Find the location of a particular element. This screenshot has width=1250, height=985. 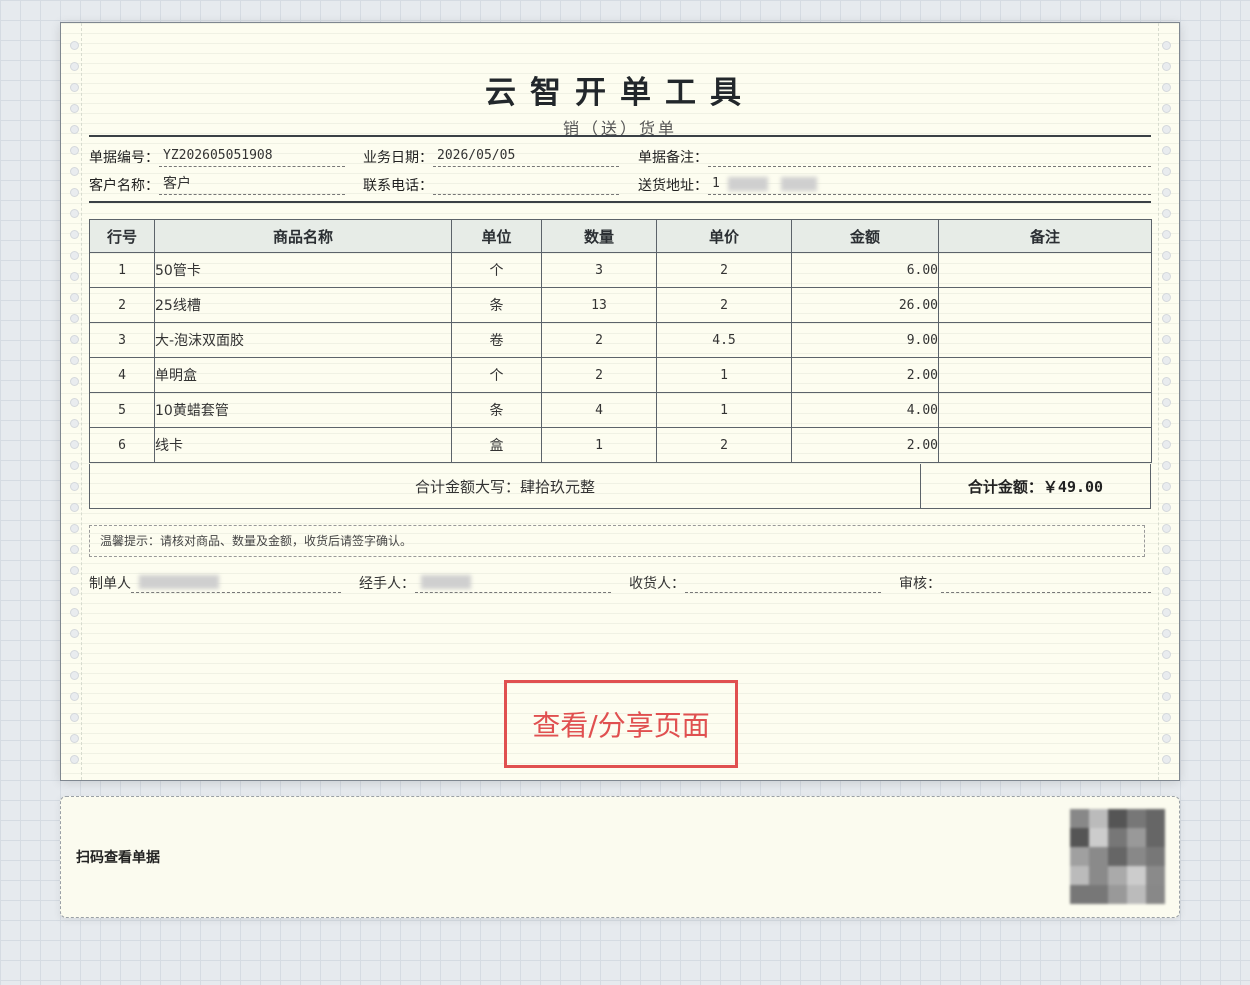

unit: 条 is located at coordinates (496, 410).